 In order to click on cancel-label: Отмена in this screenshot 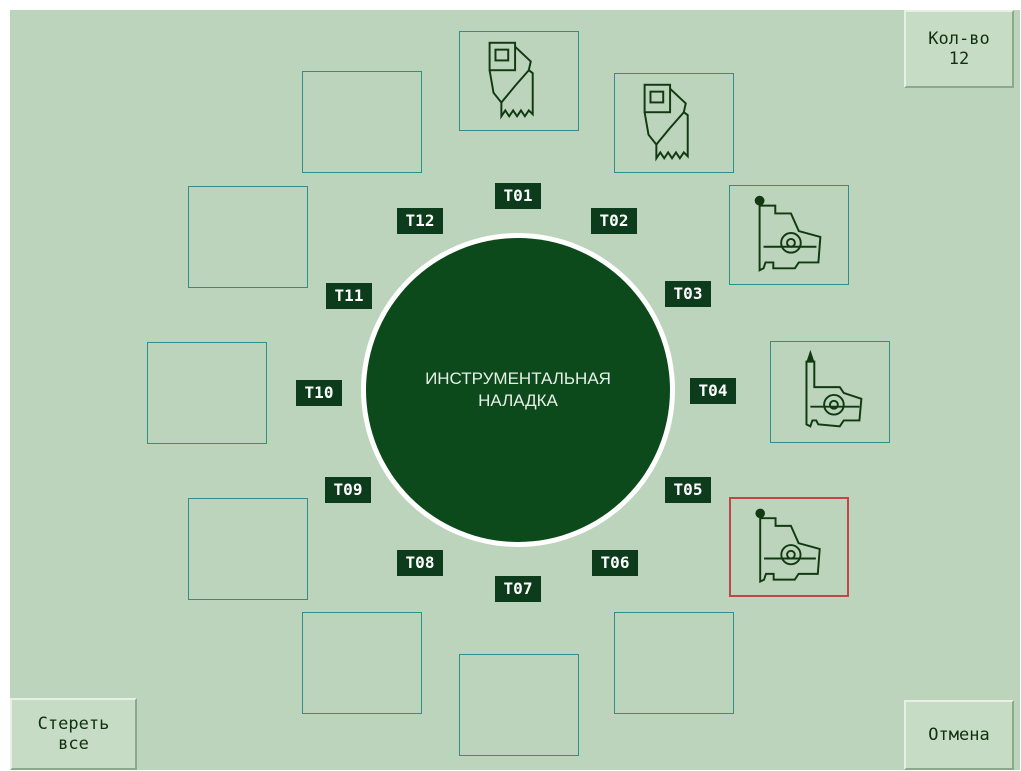, I will do `click(959, 735)`.